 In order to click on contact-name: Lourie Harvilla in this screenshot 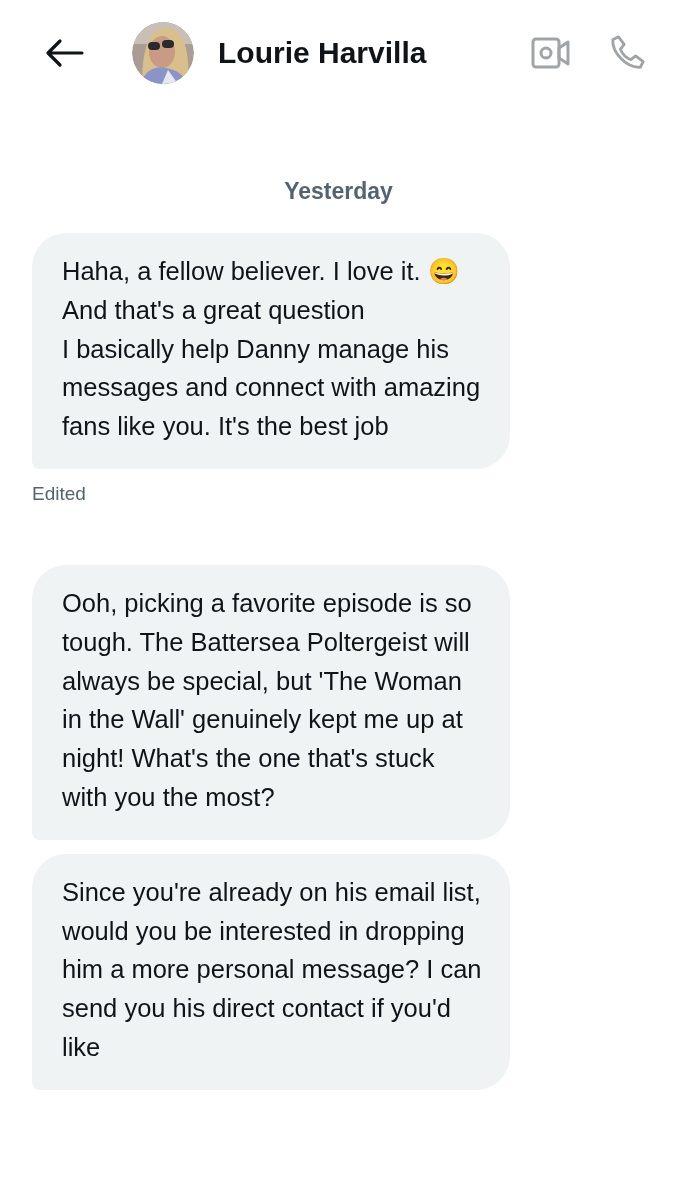, I will do `click(322, 53)`.